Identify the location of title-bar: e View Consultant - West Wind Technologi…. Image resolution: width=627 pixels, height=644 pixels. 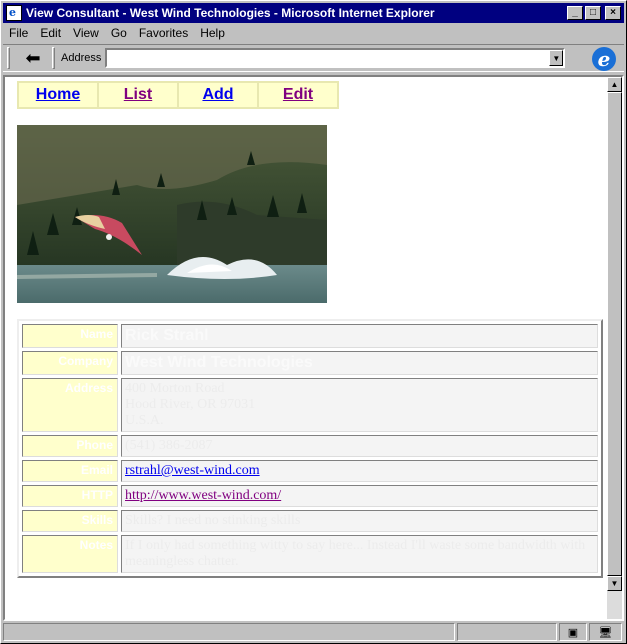
(313, 13).